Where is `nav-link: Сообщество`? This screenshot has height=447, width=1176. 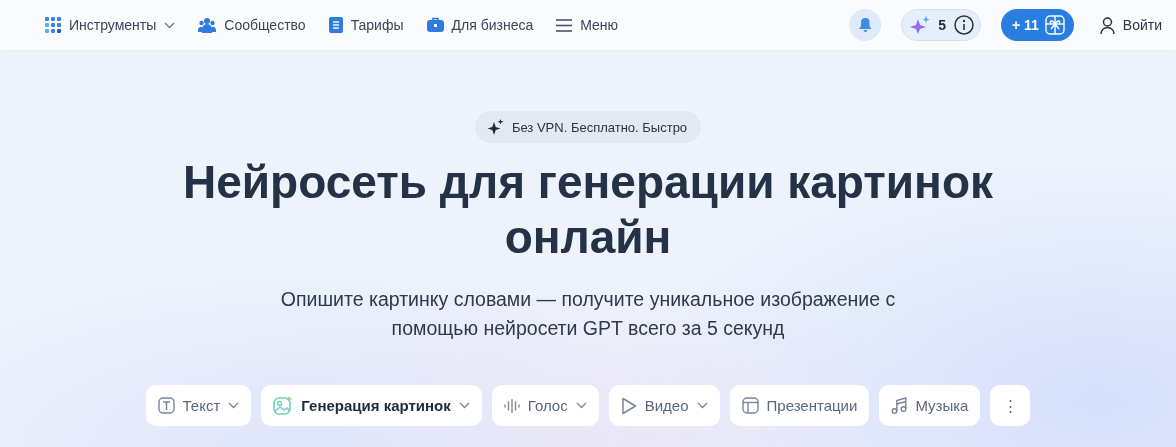 nav-link: Сообщество is located at coordinates (252, 25).